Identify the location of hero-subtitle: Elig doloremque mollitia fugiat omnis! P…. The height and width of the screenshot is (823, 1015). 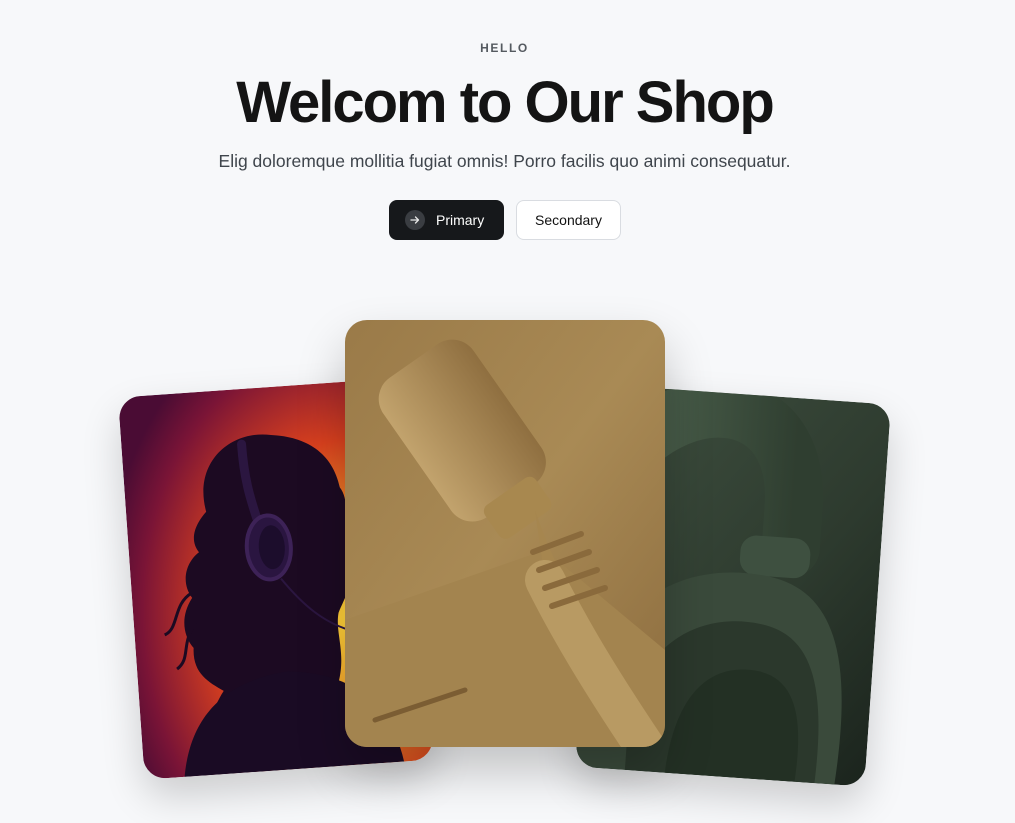
(504, 161).